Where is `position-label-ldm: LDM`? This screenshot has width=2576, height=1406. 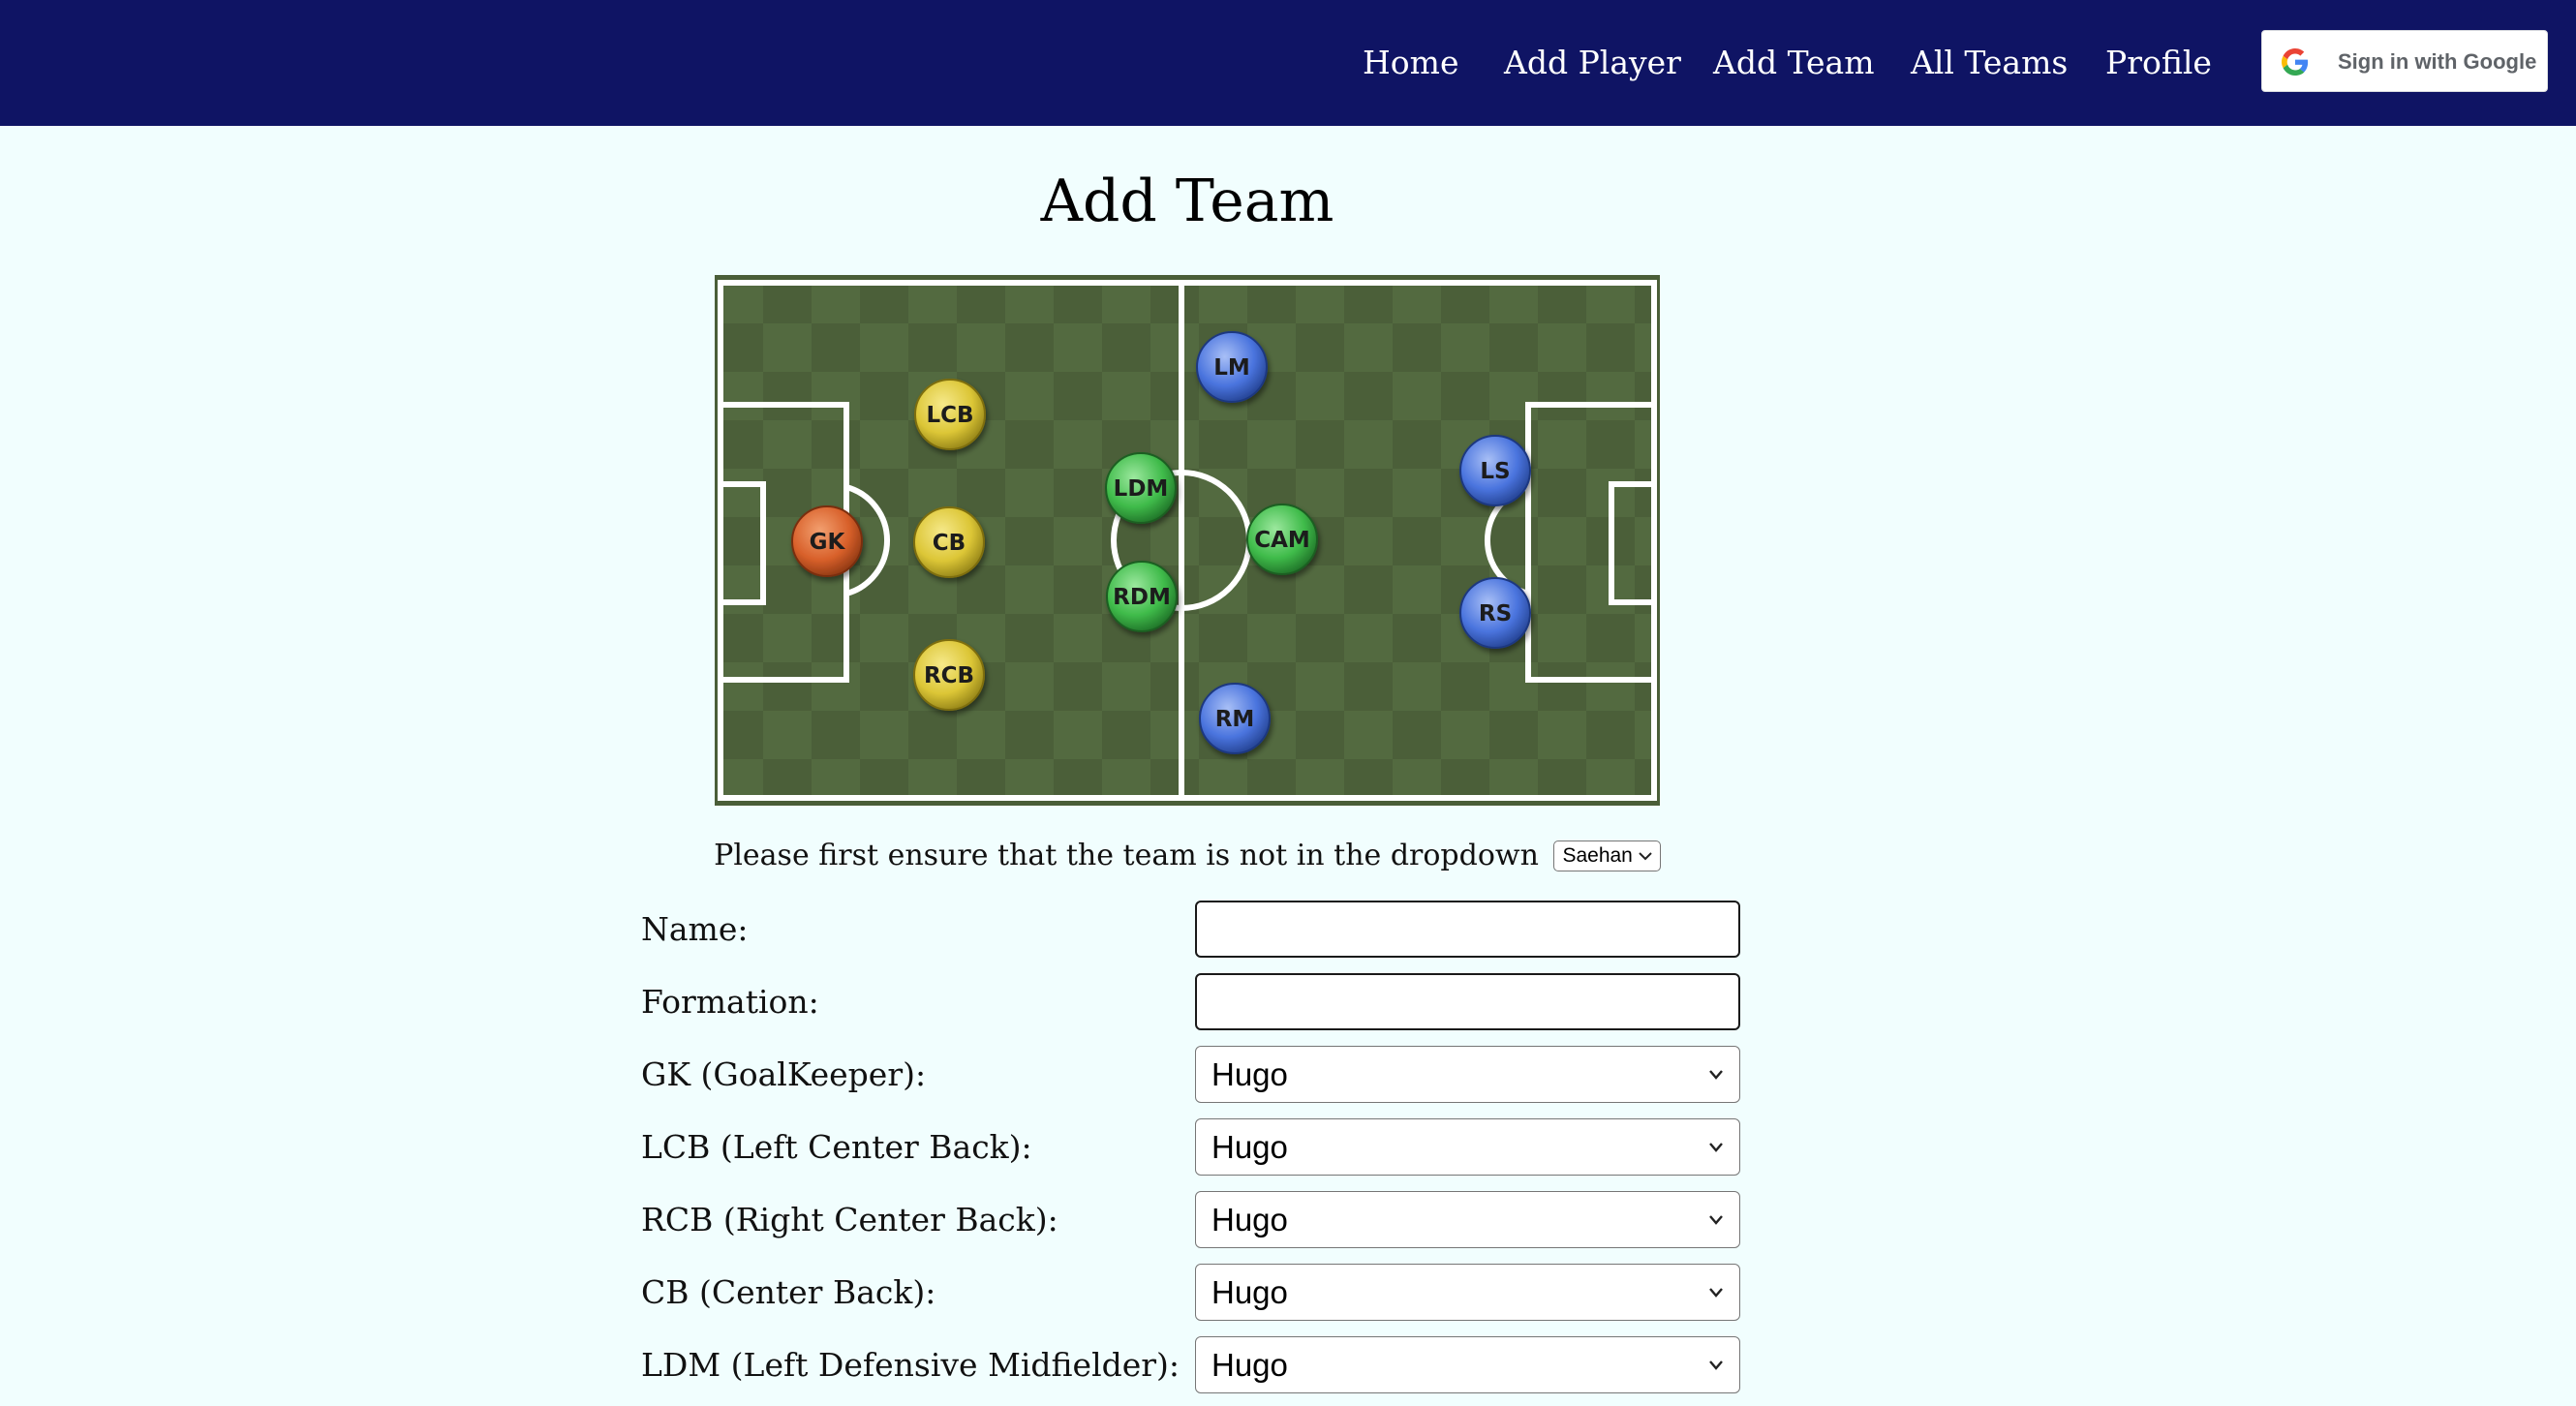
position-label-ldm: LDM is located at coordinates (1141, 489).